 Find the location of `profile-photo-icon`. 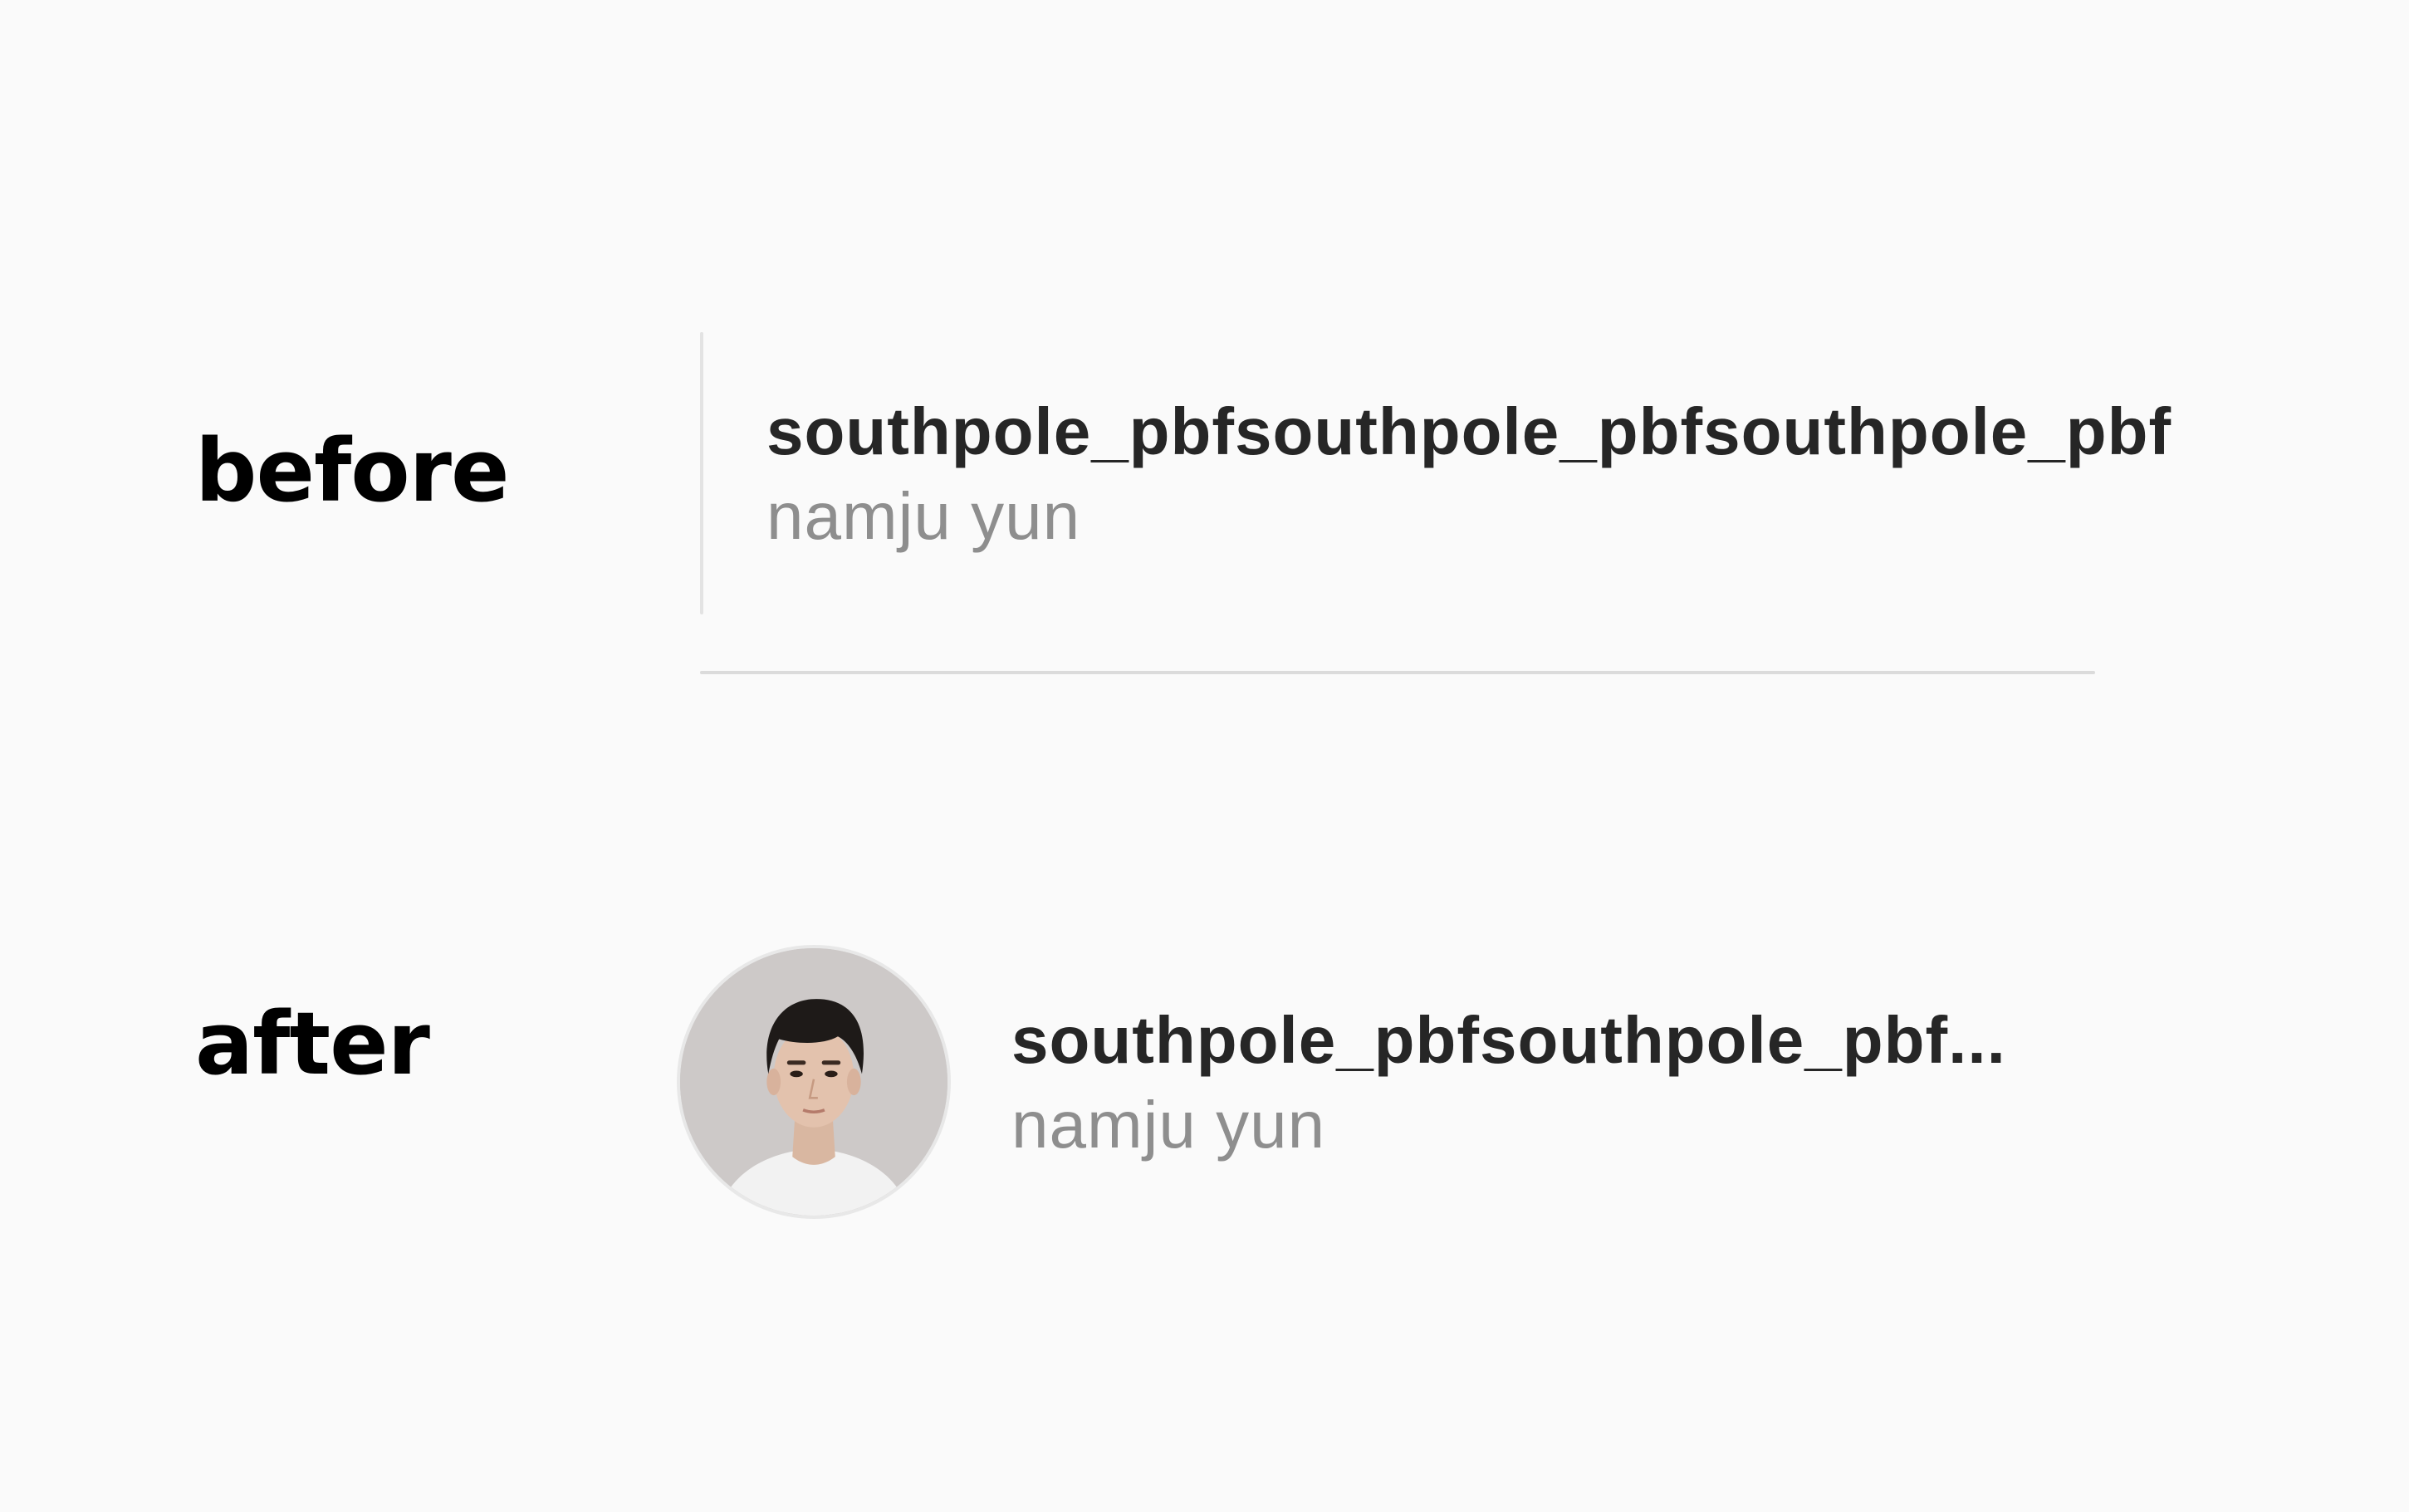

profile-photo-icon is located at coordinates (813, 1082).